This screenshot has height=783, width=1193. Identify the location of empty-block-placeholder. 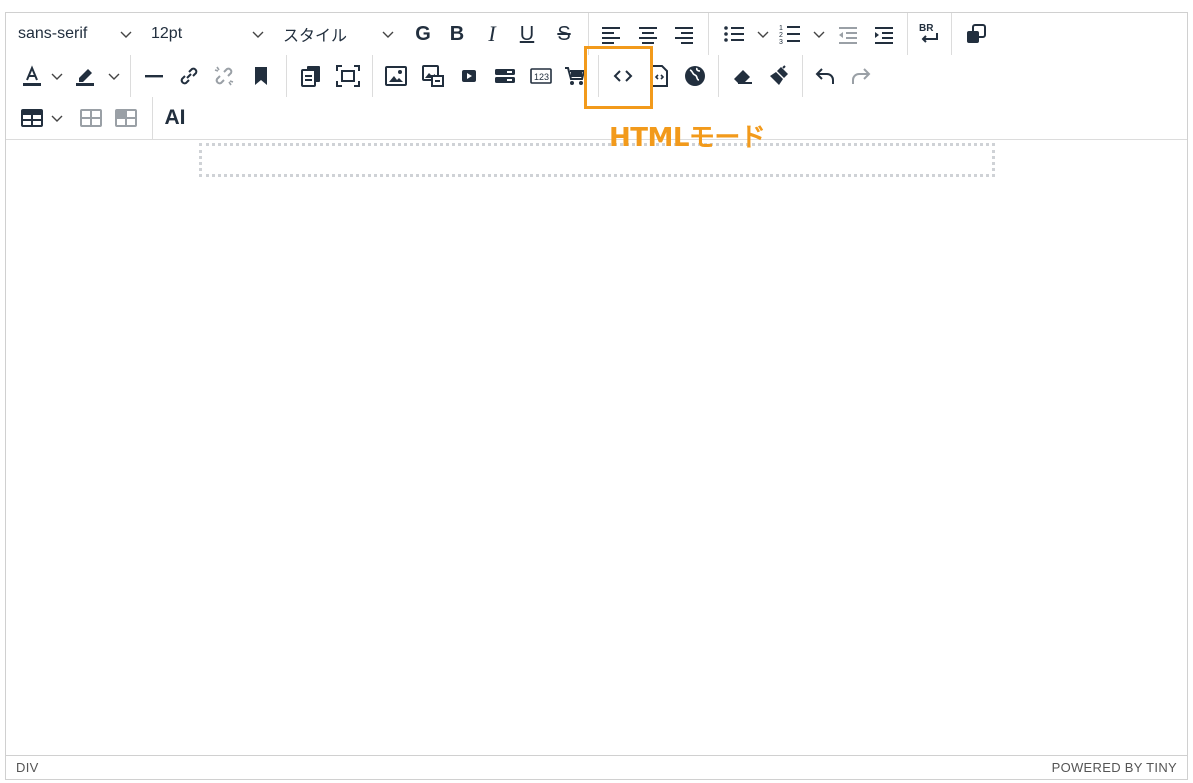
(597, 160).